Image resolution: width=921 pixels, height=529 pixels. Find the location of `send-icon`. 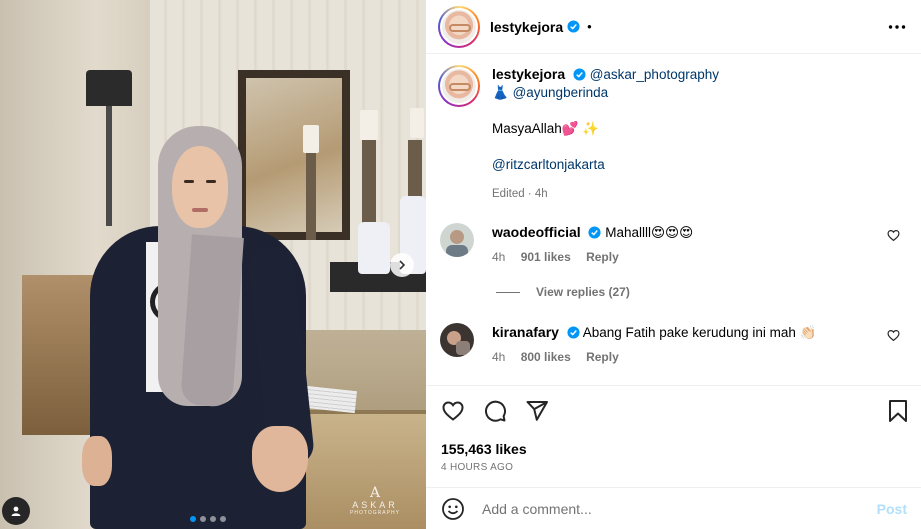

send-icon is located at coordinates (537, 411).